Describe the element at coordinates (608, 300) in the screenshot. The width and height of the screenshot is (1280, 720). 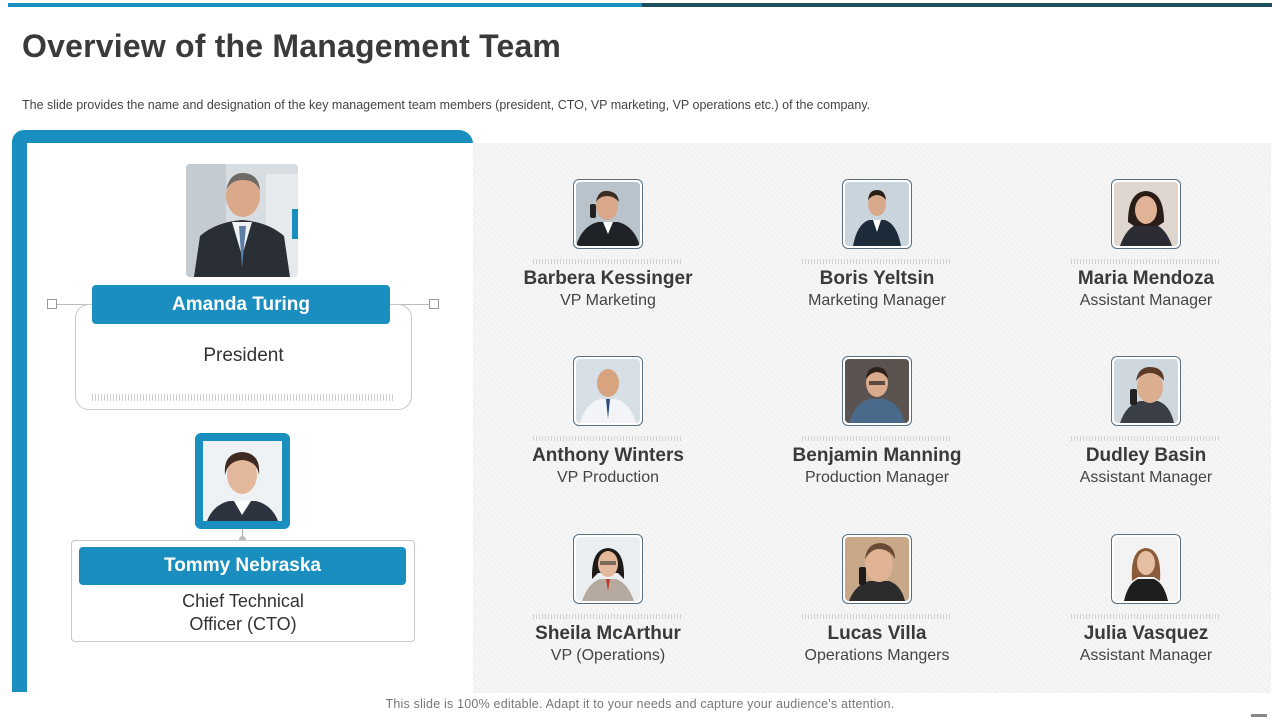
I see `team-member-role: VP Marketing` at that location.